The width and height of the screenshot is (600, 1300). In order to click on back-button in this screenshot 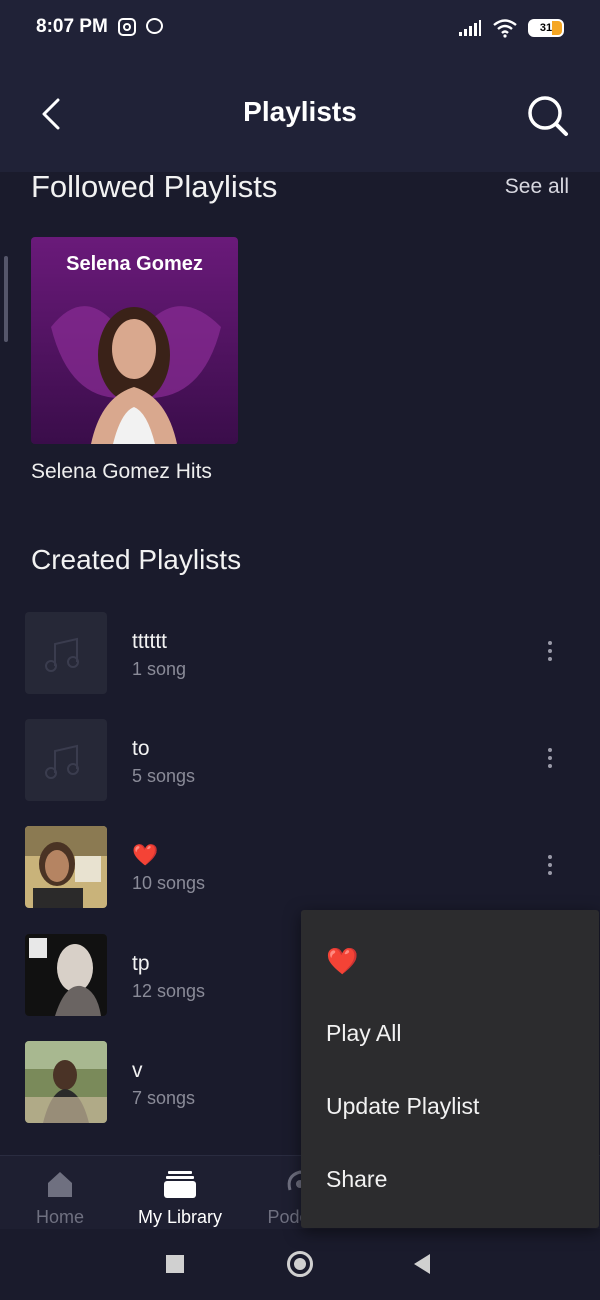, I will do `click(422, 1264)`.